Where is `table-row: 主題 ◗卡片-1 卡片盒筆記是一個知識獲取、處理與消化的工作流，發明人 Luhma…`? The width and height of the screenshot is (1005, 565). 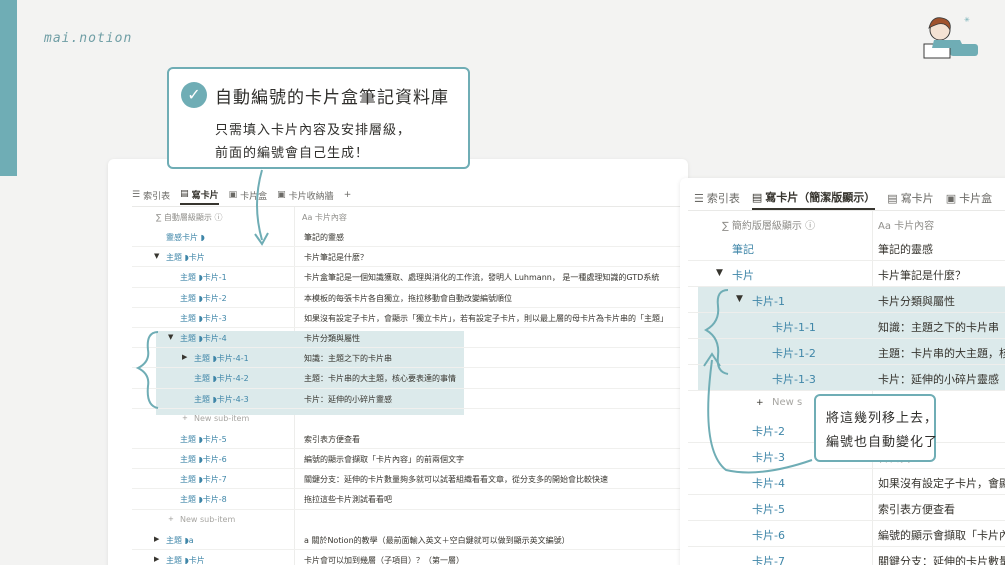
table-row: 主題 ◗卡片-1 卡片盒筆記是一個知識獲取、處理與消化的工作流，發明人 Luhma… is located at coordinates (410, 277).